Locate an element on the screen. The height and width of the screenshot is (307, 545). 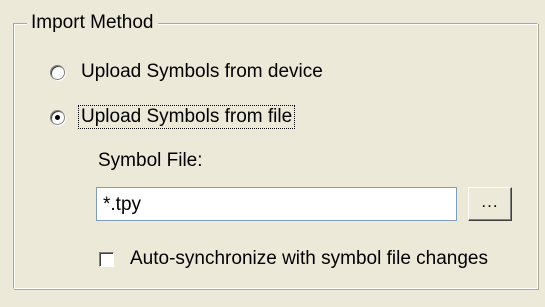
symbol-file-label: Symbol File: is located at coordinates (150, 160).